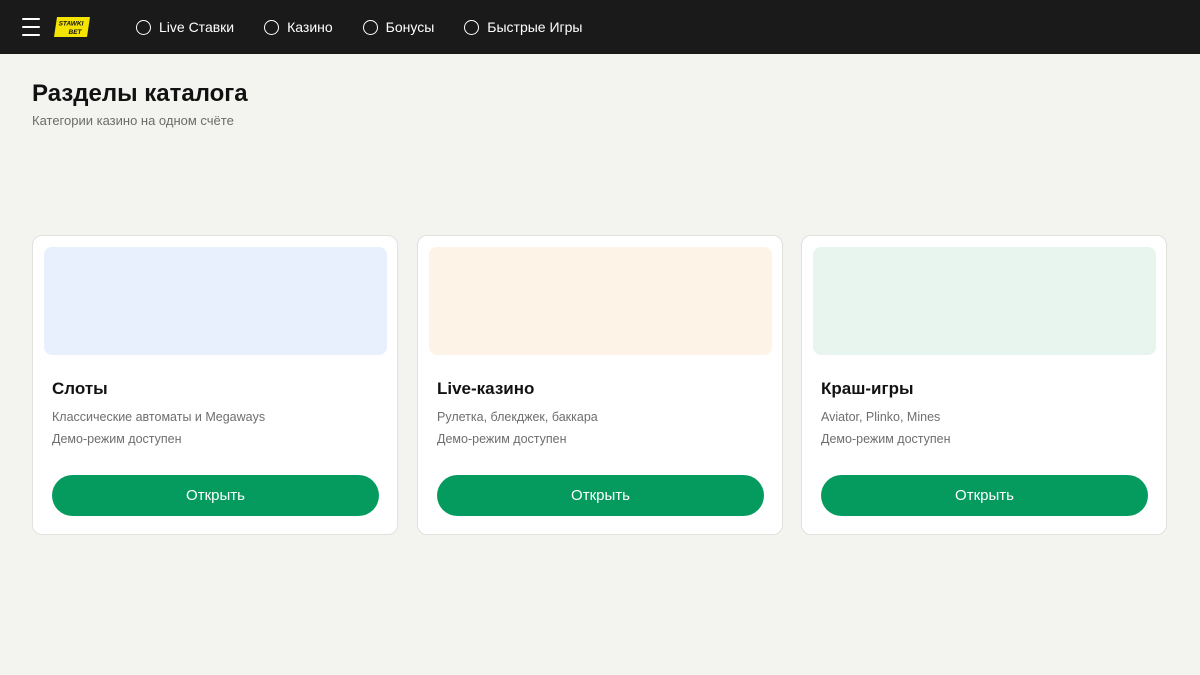 This screenshot has height=675, width=1200. I want to click on card-title: Live-казино, so click(486, 388).